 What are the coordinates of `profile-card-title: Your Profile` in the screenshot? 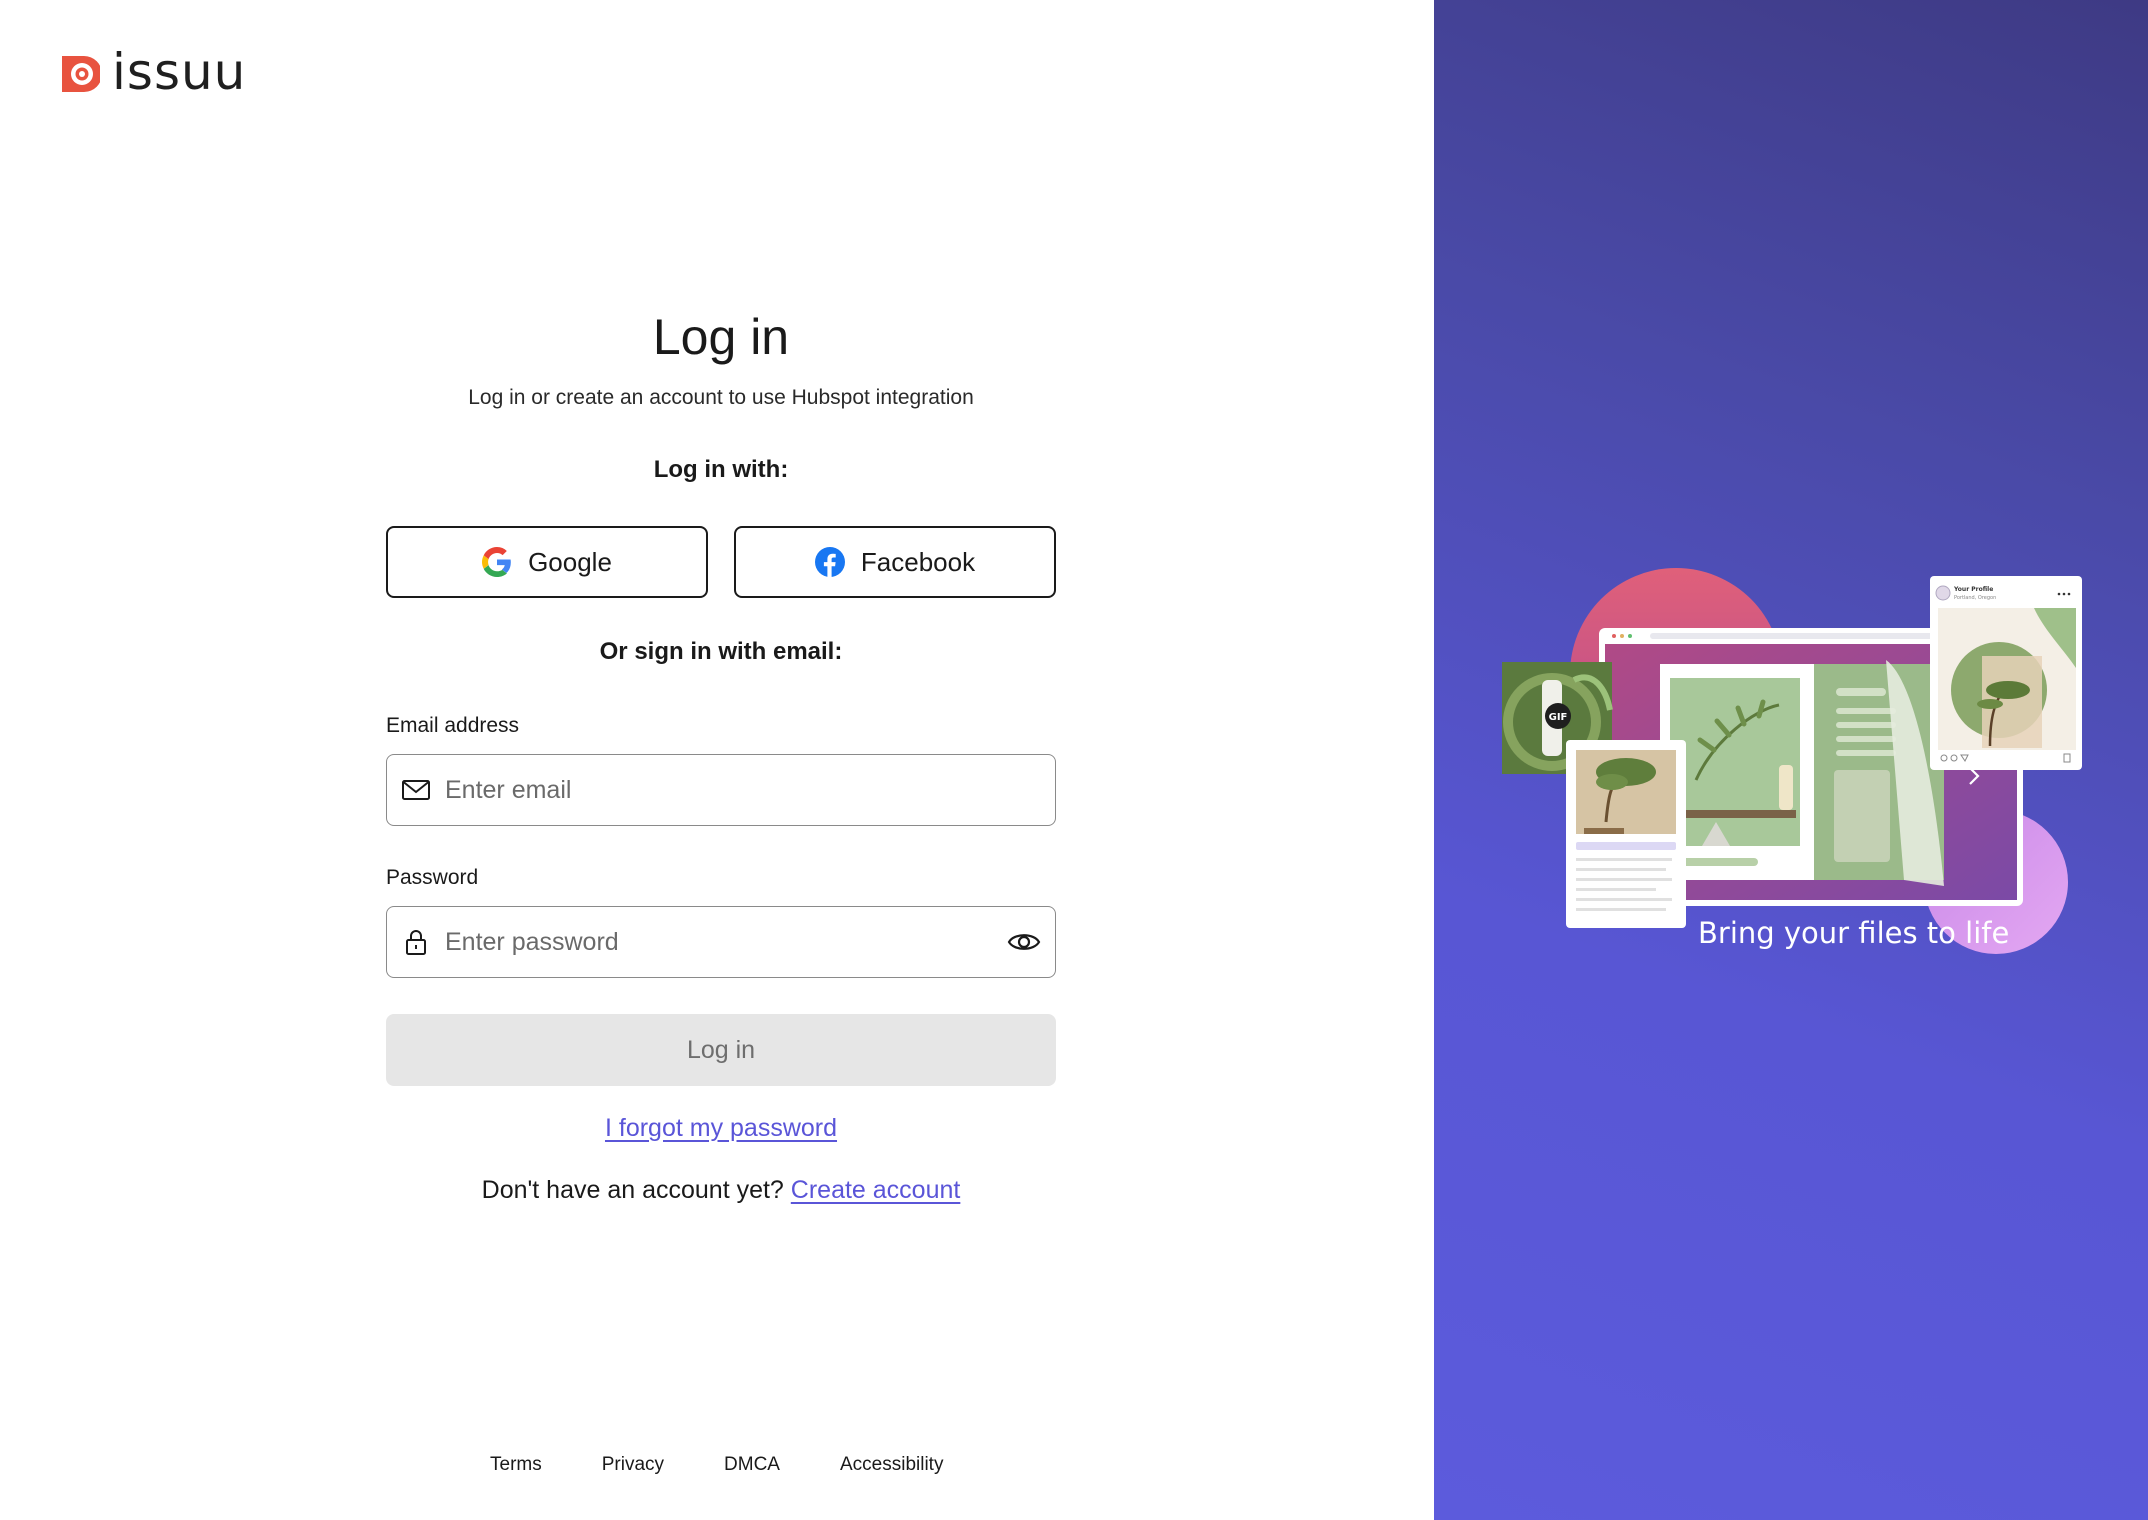 It's located at (1973, 589).